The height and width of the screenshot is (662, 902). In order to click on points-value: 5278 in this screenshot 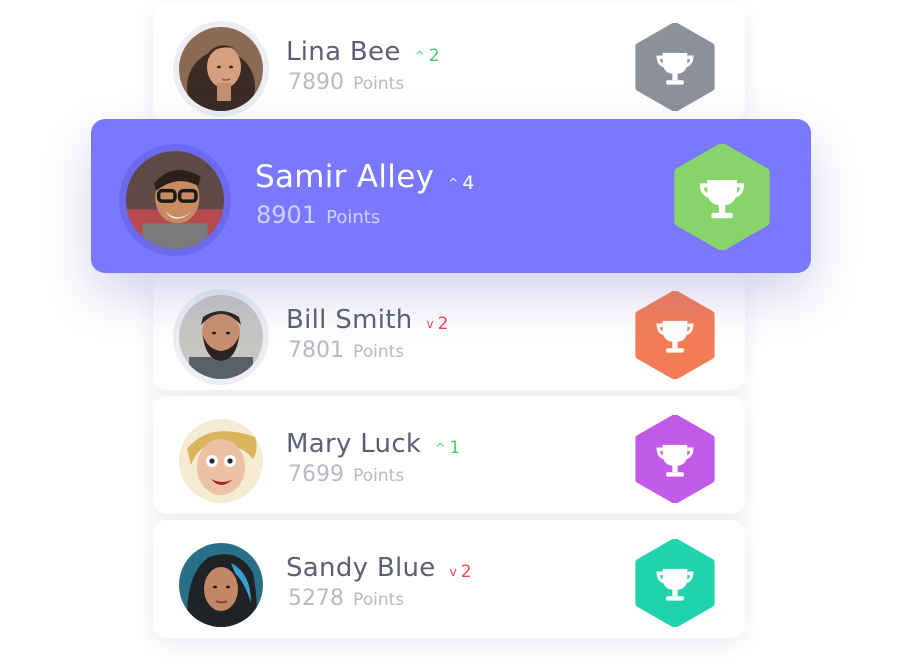, I will do `click(316, 598)`.